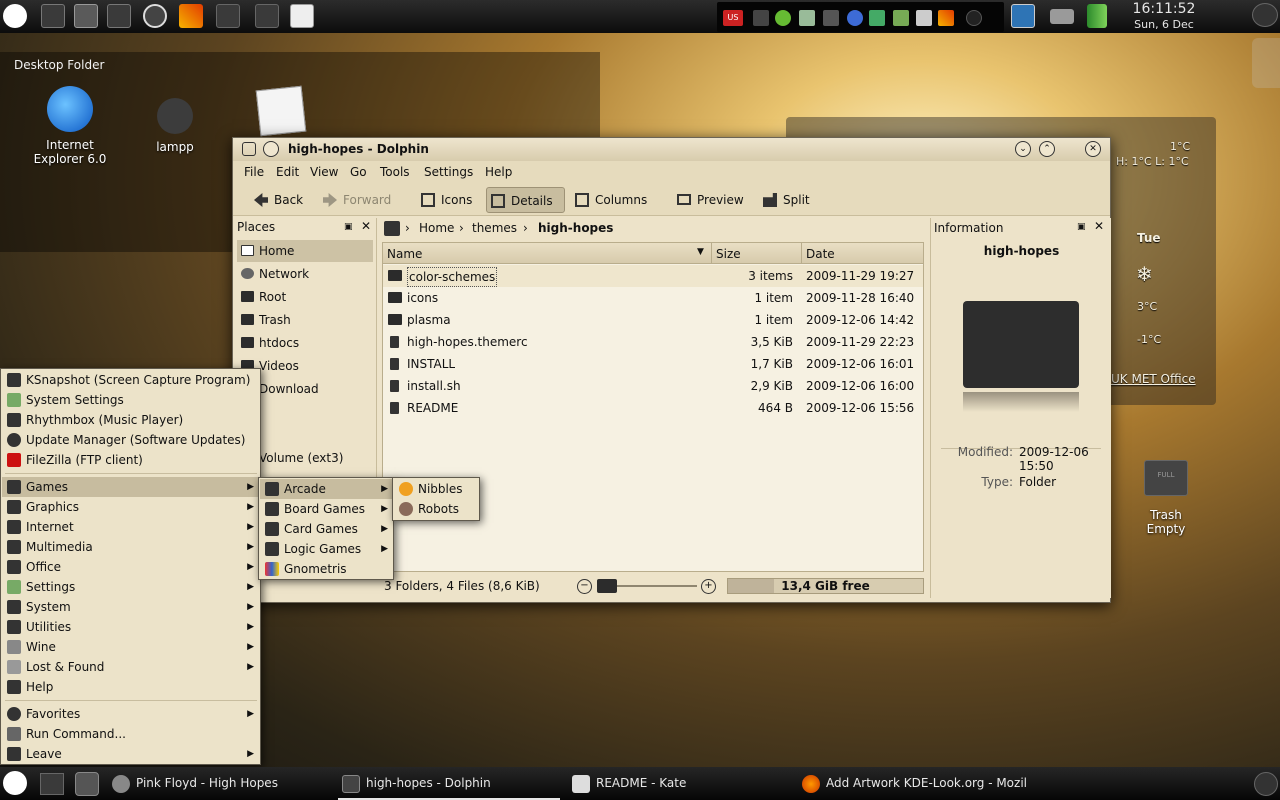  Describe the element at coordinates (584, 586) in the screenshot. I see `zoom-out-icon: −` at that location.